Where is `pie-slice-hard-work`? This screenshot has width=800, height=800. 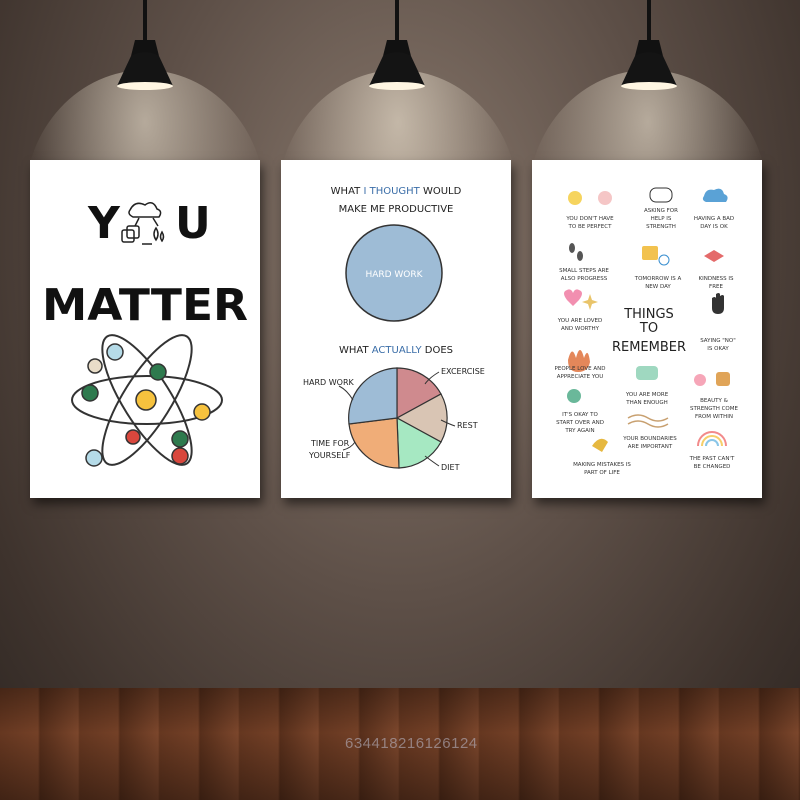 pie-slice-hard-work is located at coordinates (373, 396).